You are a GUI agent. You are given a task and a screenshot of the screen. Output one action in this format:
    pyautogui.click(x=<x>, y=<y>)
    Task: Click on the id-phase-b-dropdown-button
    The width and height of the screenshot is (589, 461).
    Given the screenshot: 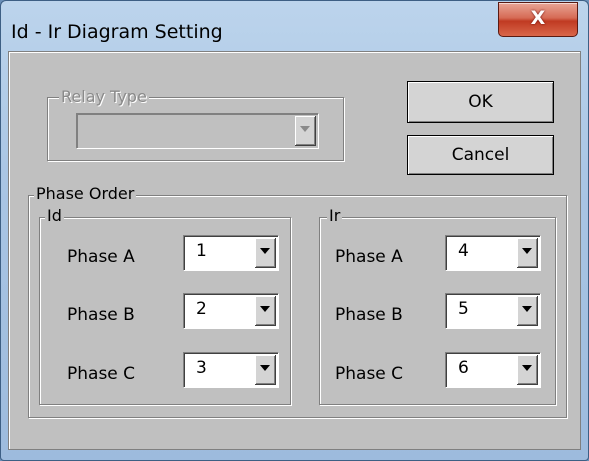 What is the action you would take?
    pyautogui.click(x=265, y=311)
    